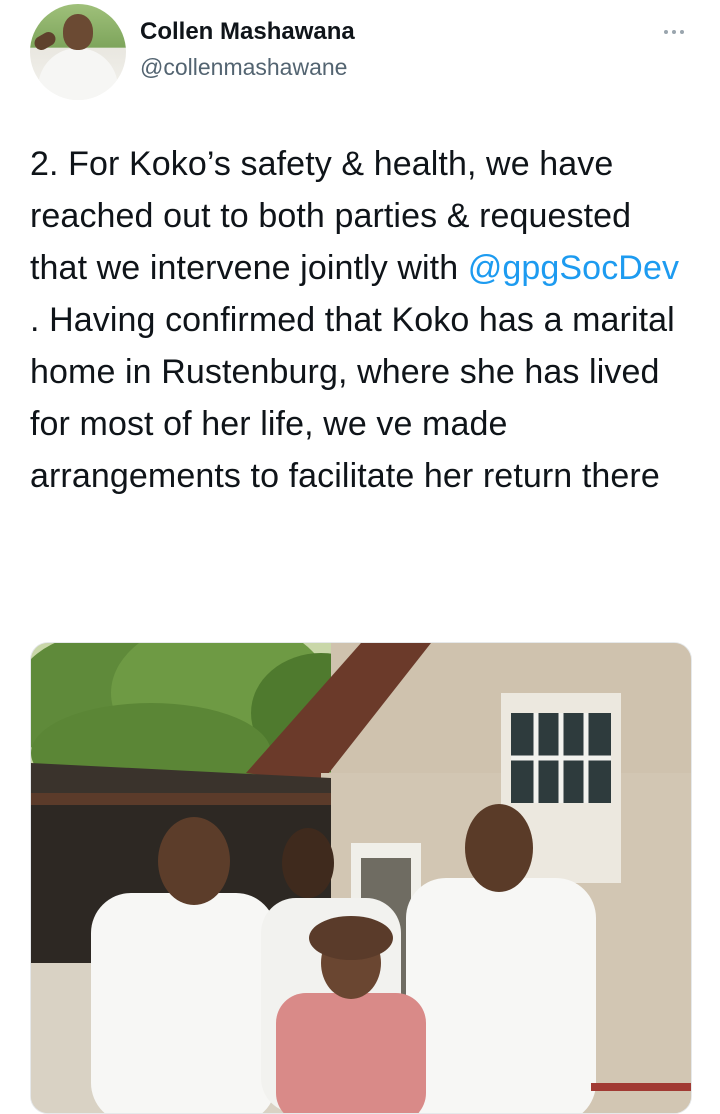  I want to click on avatar, so click(78, 52).